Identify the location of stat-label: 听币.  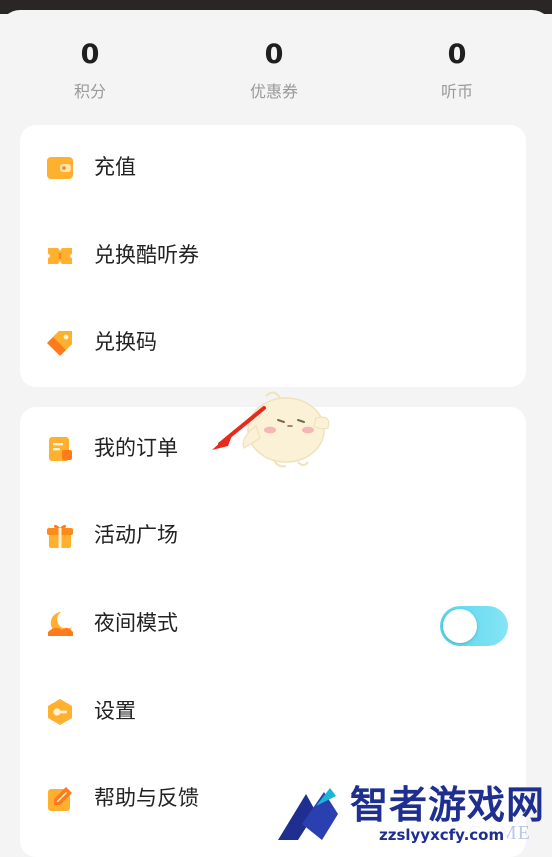
(456, 91).